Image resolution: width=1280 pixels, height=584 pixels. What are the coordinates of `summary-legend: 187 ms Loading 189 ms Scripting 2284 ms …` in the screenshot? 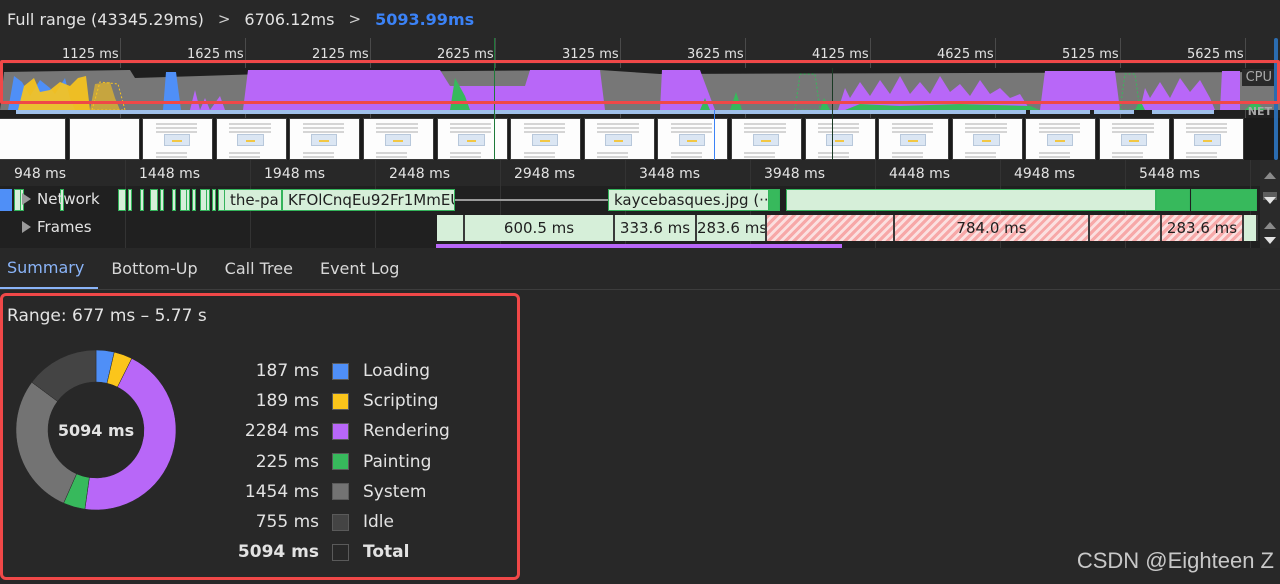 It's located at (336, 461).